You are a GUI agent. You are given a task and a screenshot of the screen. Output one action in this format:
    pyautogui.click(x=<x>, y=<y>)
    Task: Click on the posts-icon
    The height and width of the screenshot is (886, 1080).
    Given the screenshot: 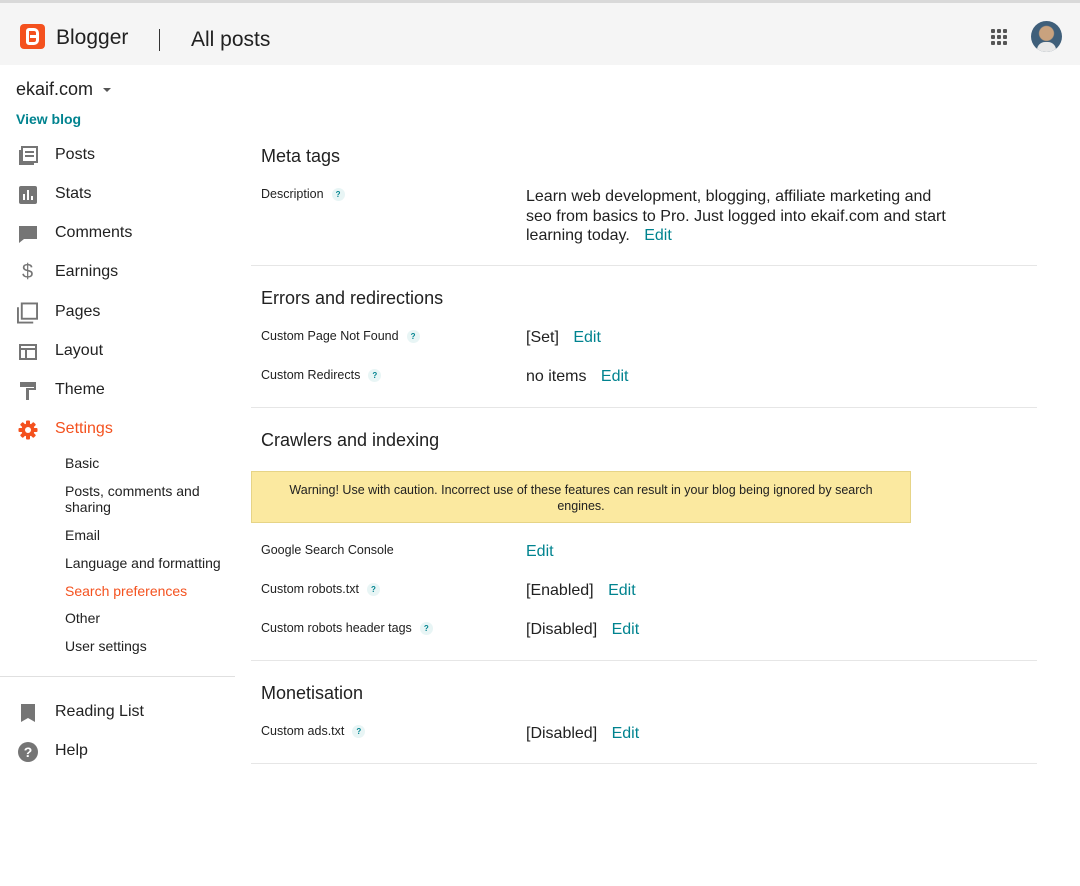 What is the action you would take?
    pyautogui.click(x=27, y=155)
    